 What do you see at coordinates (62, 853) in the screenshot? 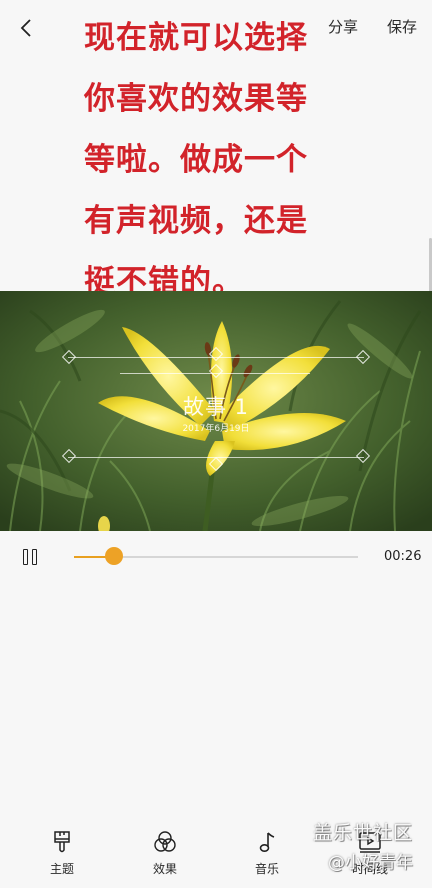
I see `nav-theme: 主题` at bounding box center [62, 853].